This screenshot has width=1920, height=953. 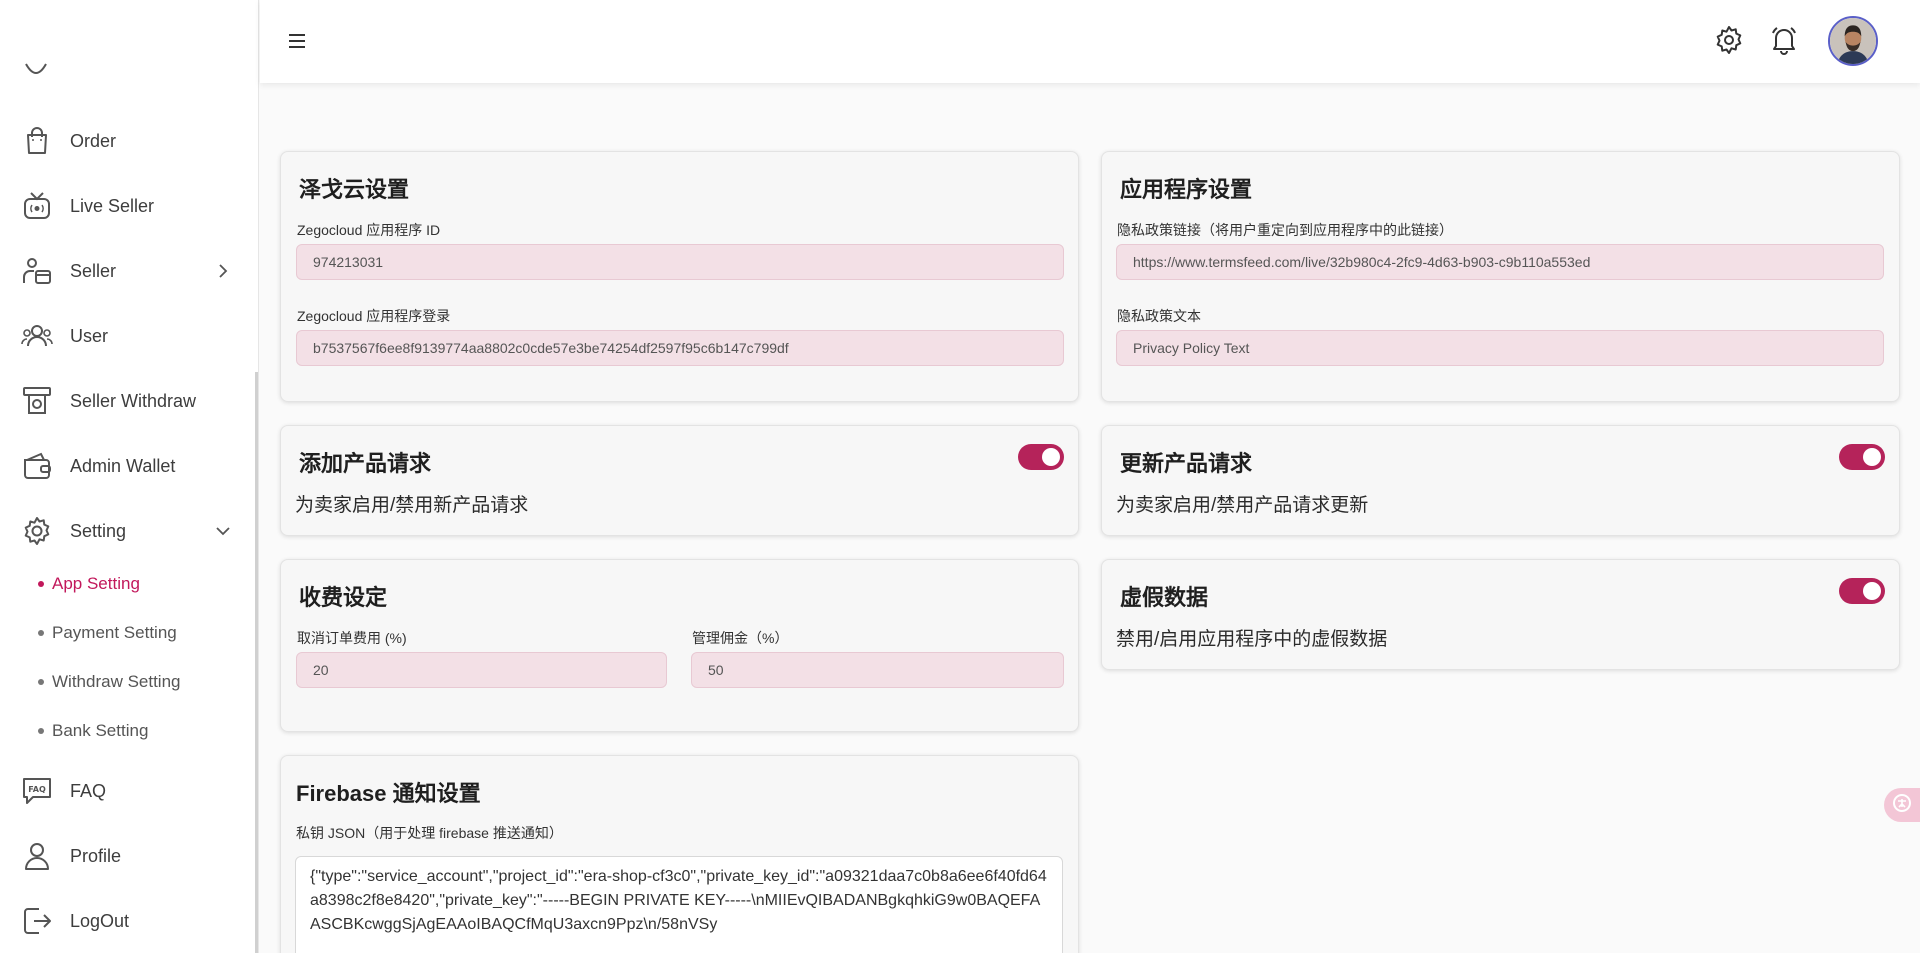 I want to click on sidebar-item-label: Order, so click(x=93, y=140).